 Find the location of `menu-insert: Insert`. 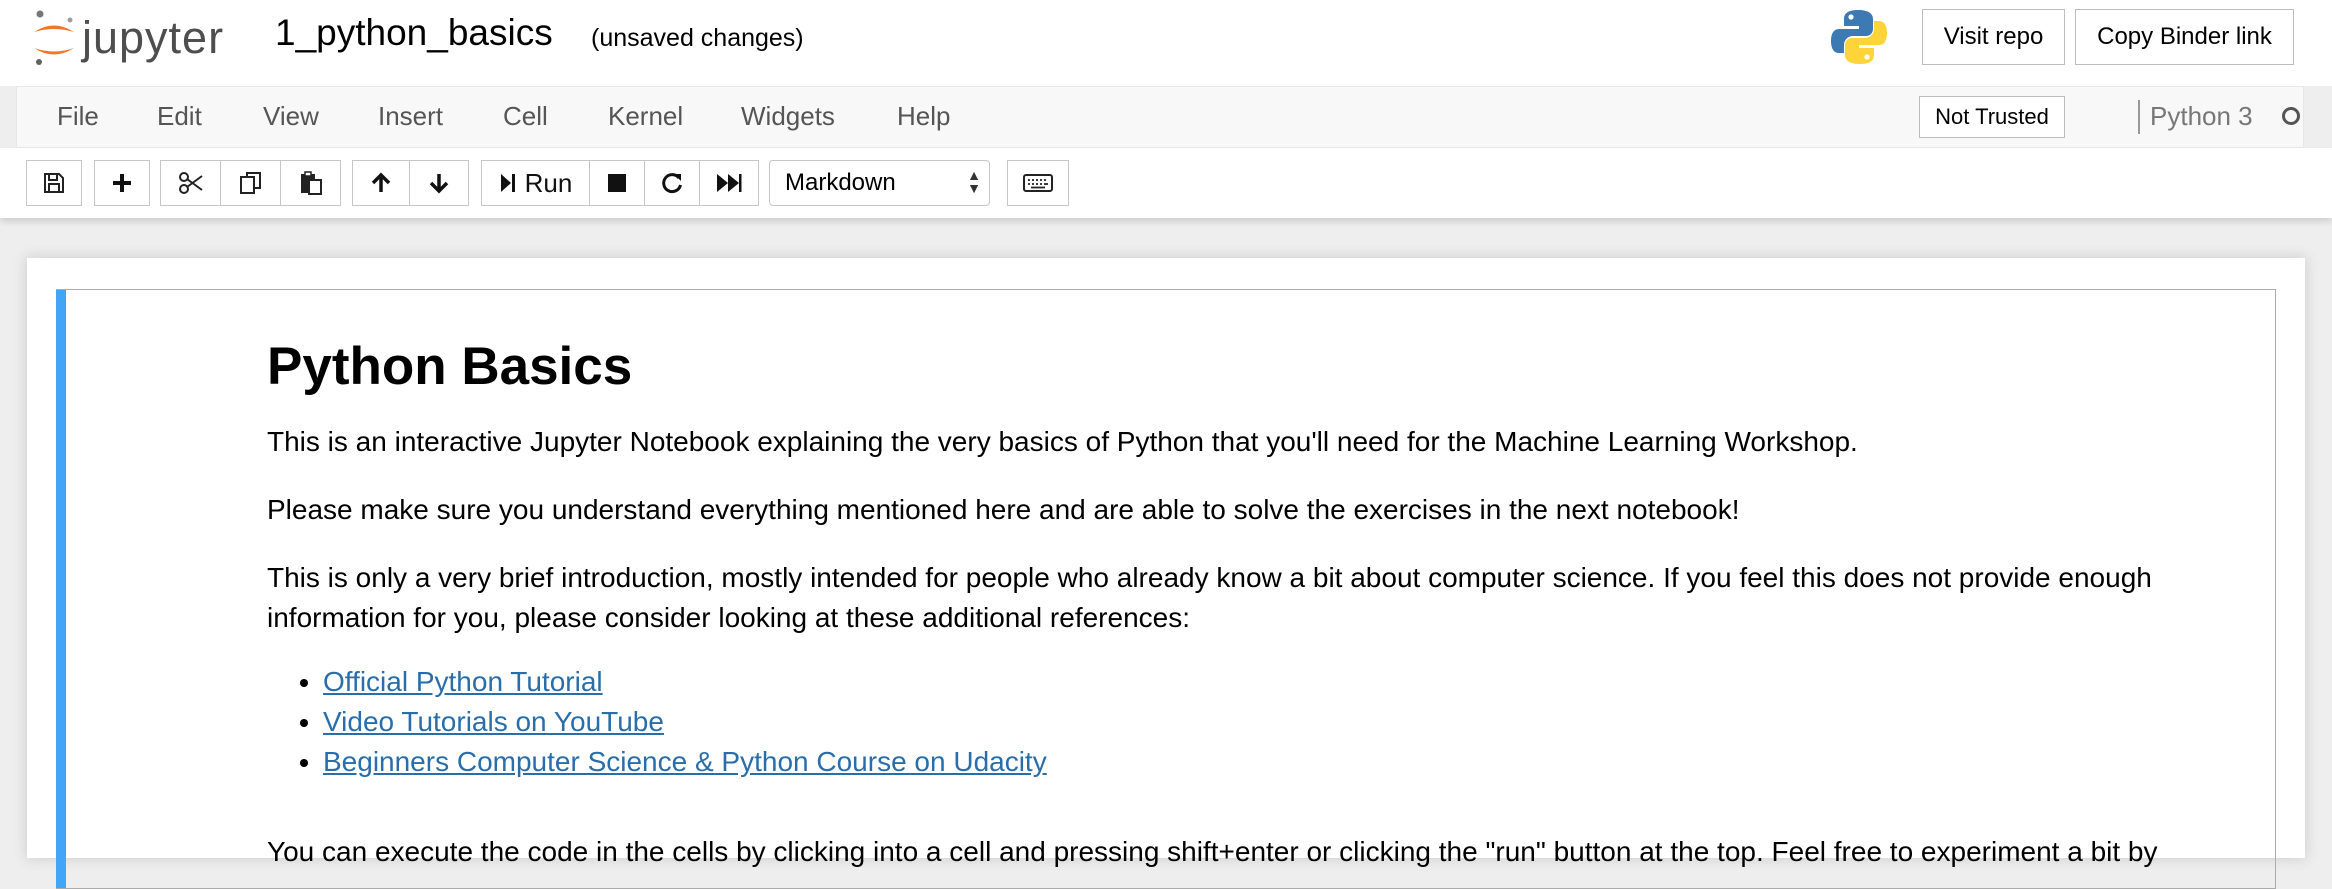

menu-insert: Insert is located at coordinates (410, 116).